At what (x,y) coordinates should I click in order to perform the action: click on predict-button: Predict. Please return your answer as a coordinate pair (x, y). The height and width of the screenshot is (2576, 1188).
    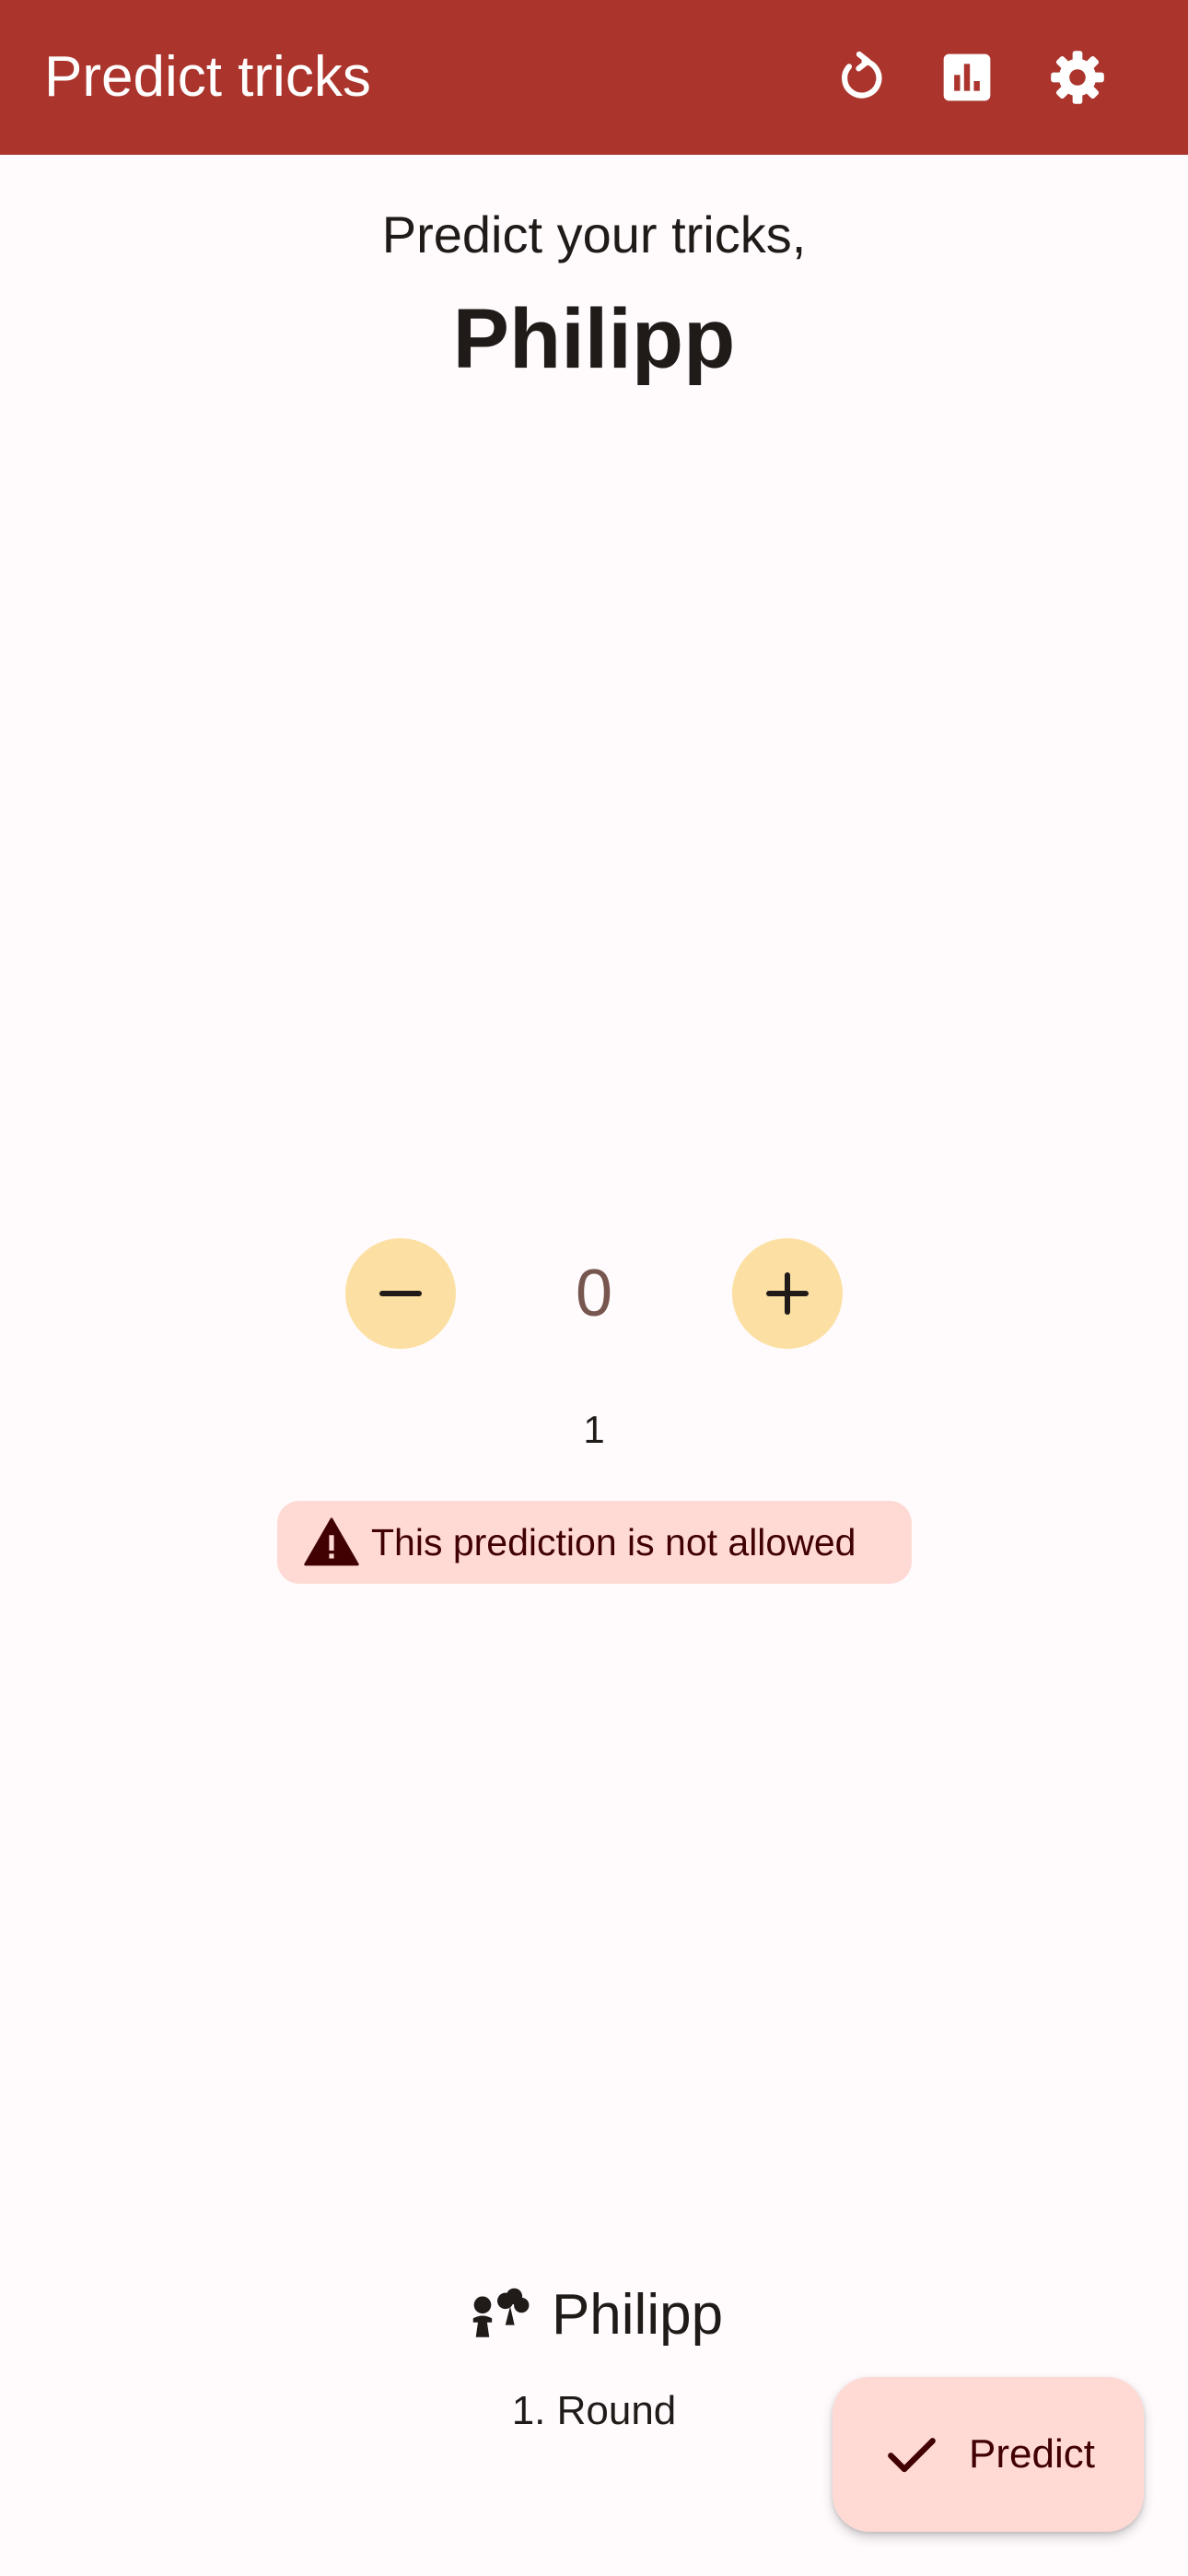
    Looking at the image, I should click on (988, 2454).